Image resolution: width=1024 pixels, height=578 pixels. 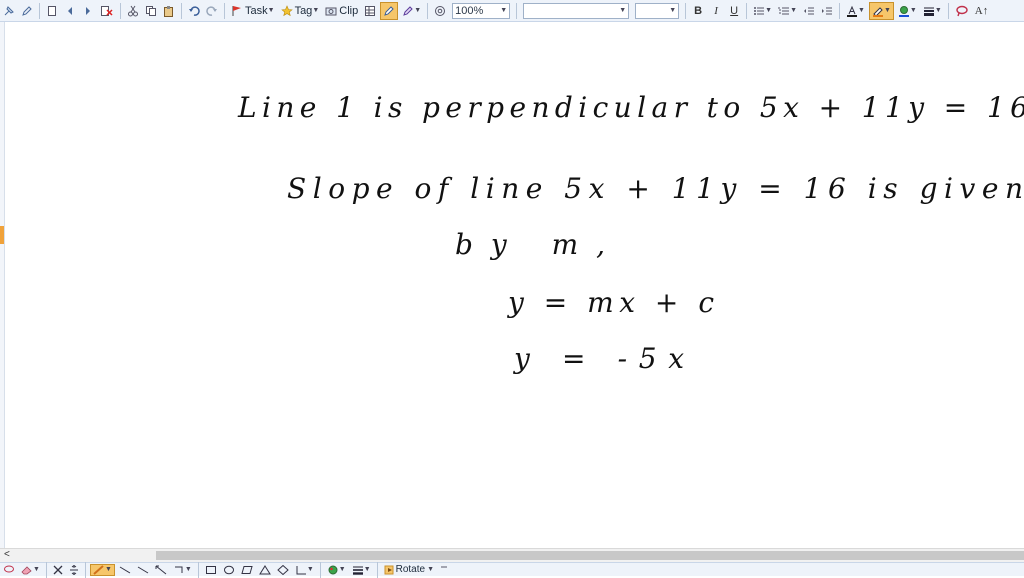 I want to click on tag-label: Tag, so click(x=303, y=10).